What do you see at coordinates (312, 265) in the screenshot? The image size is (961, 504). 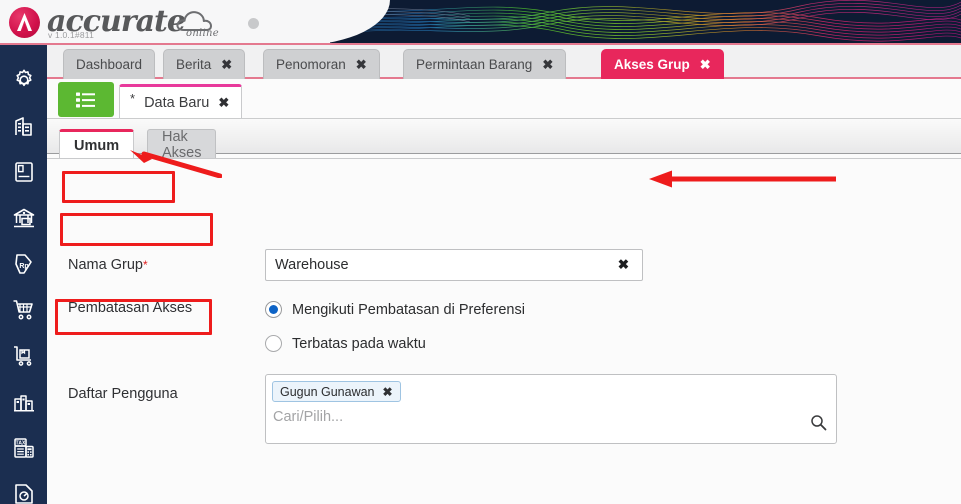 I see `nama-grup-value: Warehouse` at bounding box center [312, 265].